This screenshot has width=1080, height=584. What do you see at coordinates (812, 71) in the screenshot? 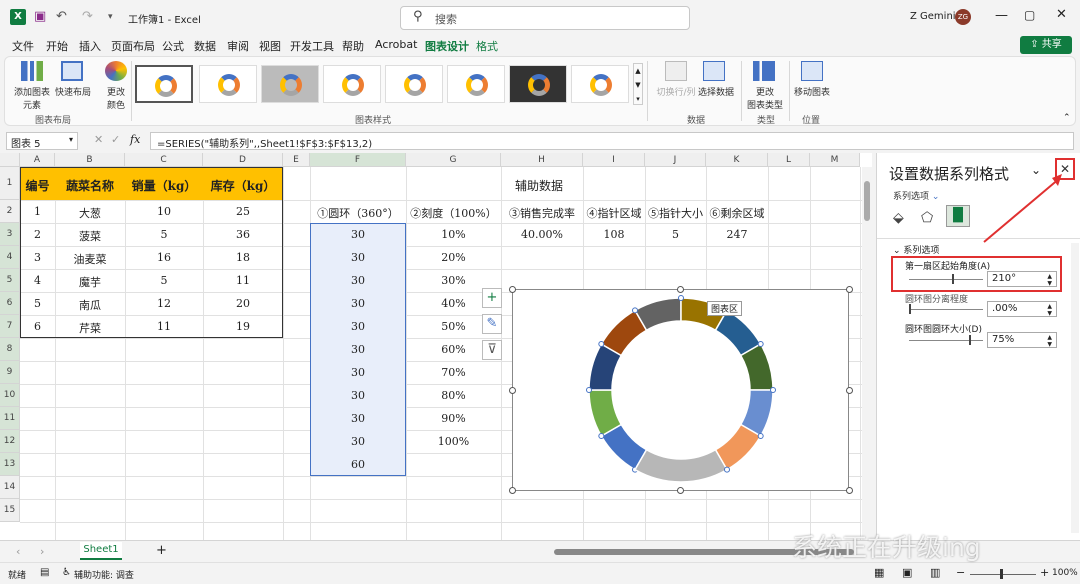
I see `move-chart-icon` at bounding box center [812, 71].